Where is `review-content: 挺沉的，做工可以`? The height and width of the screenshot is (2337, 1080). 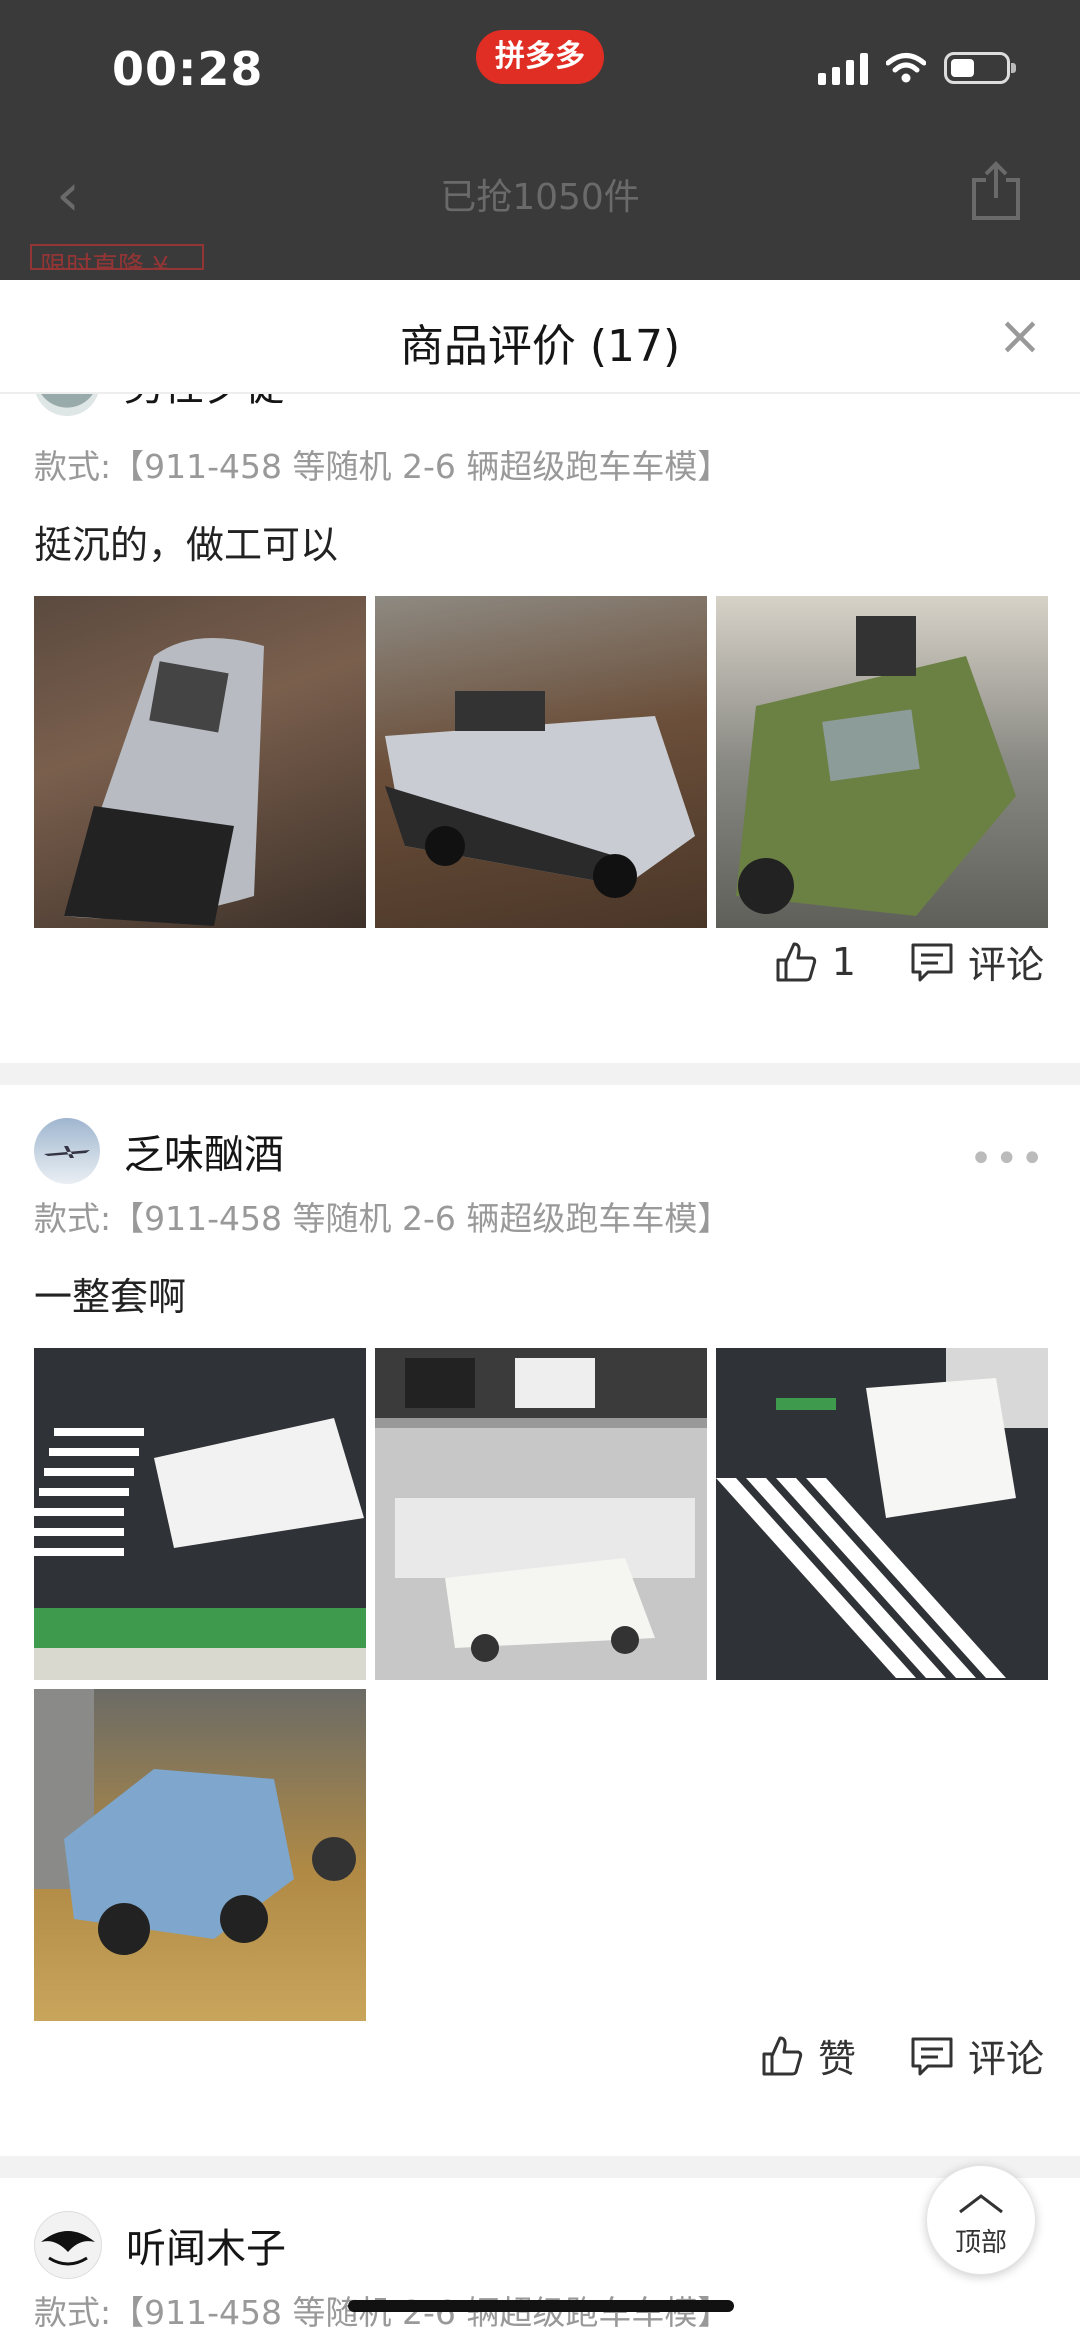 review-content: 挺沉的，做工可以 is located at coordinates (186, 545).